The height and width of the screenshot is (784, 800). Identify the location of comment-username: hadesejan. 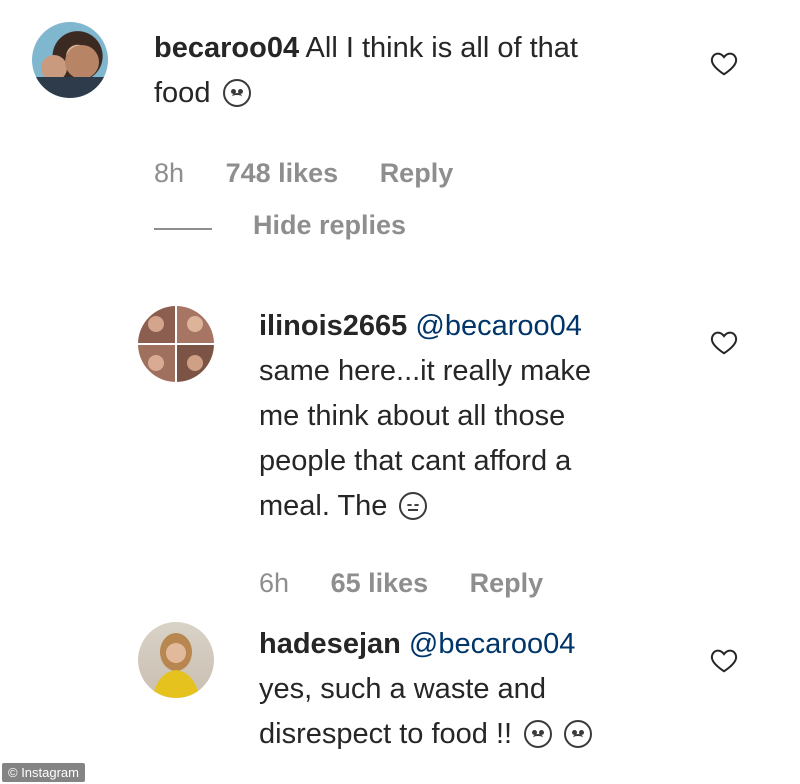
(330, 644).